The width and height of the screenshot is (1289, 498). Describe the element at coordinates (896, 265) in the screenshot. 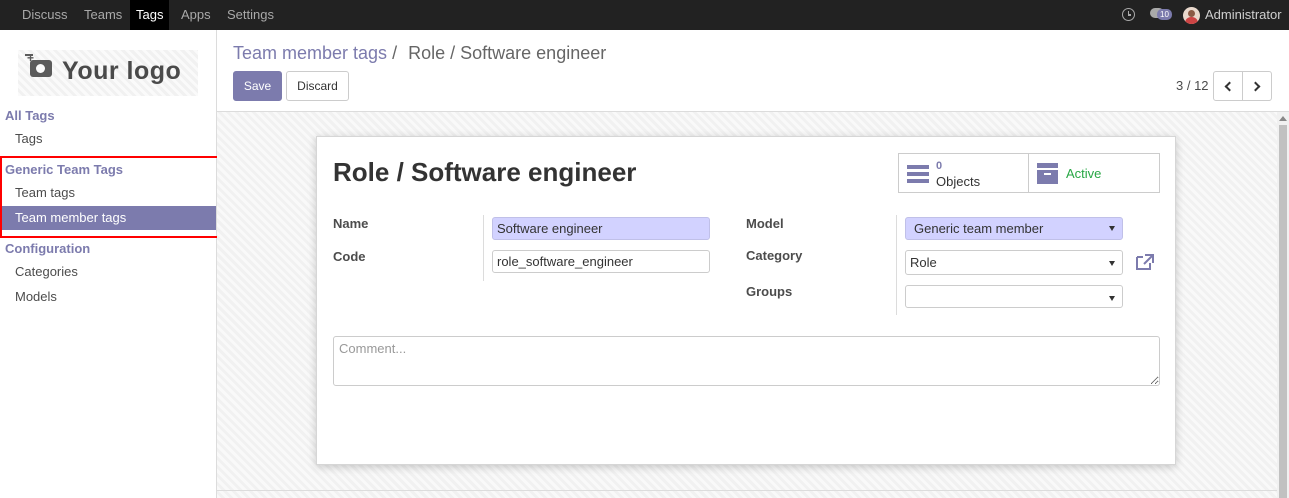

I see `right-group-separator` at that location.